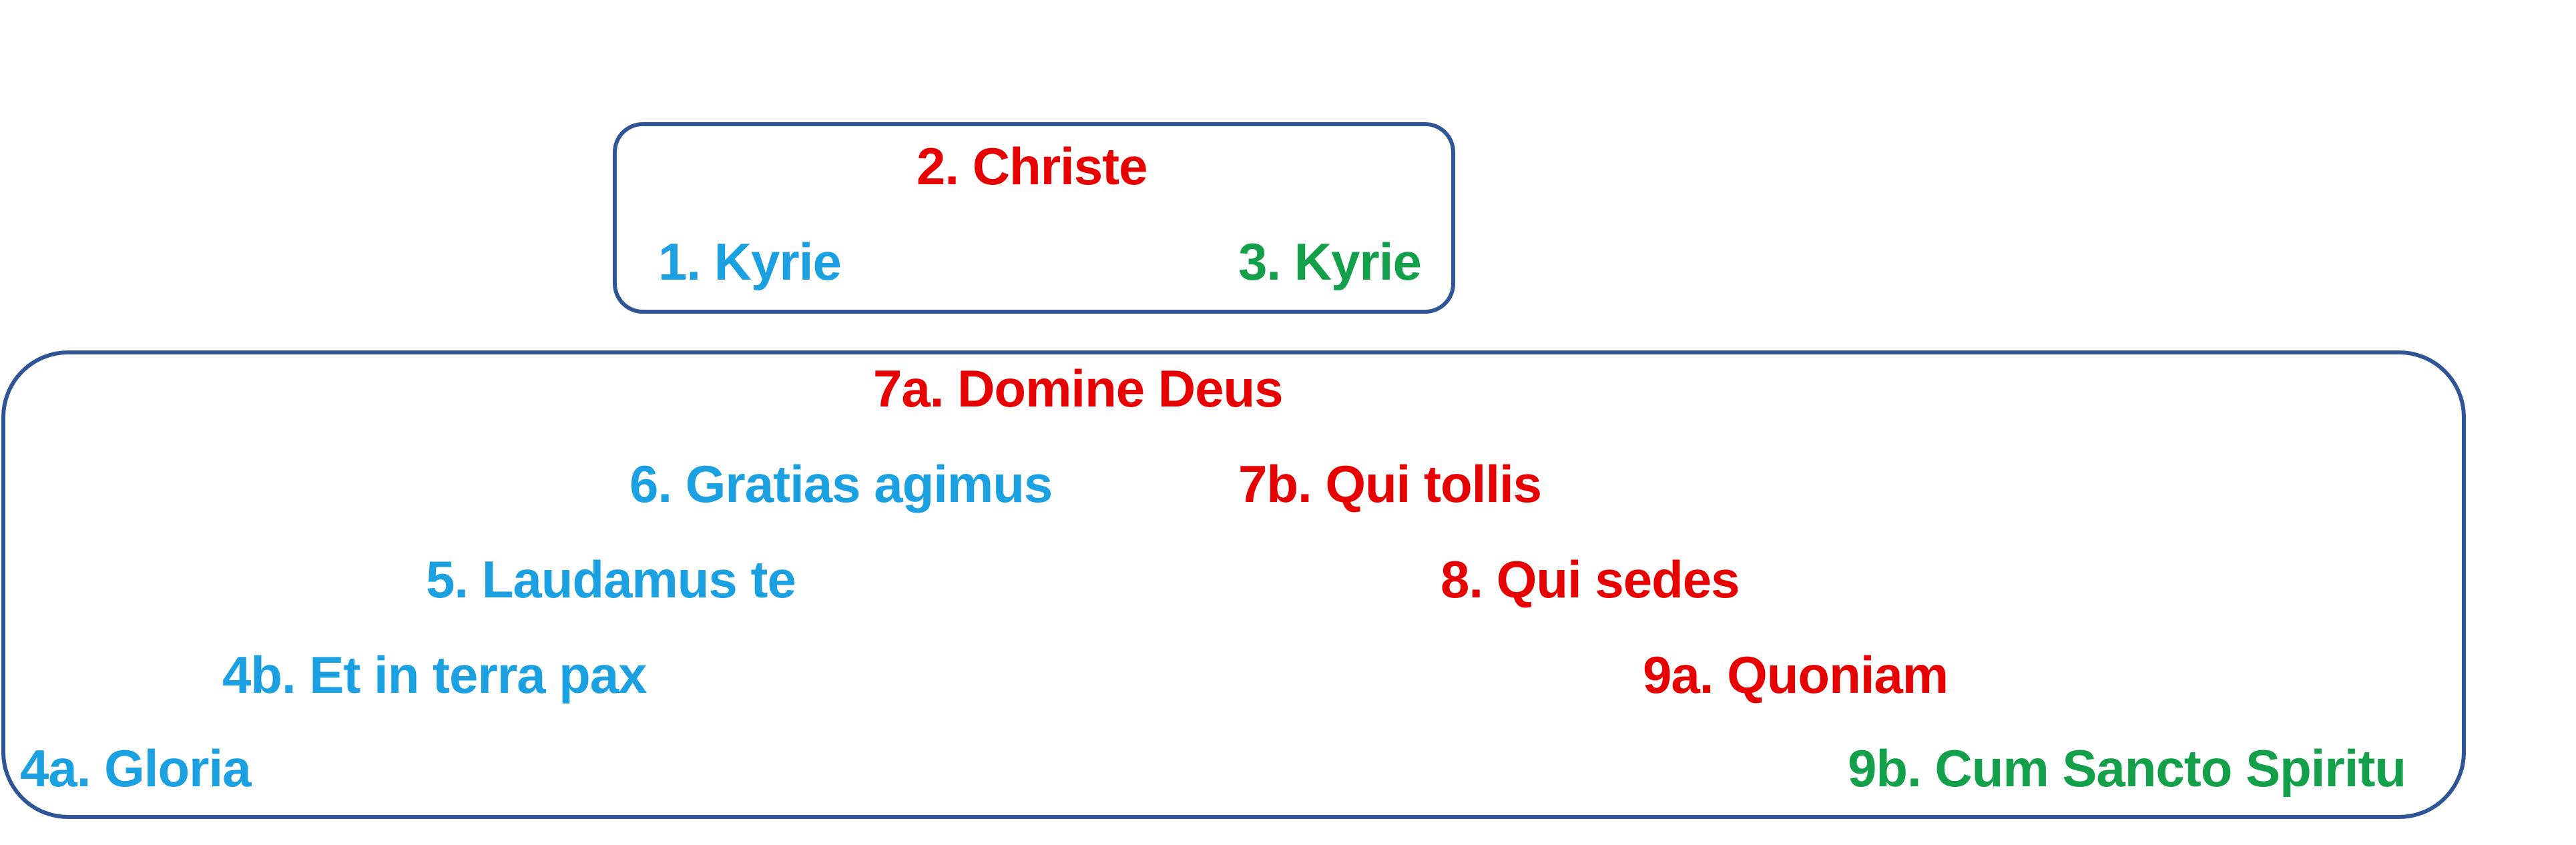 The height and width of the screenshot is (845, 2576). Describe the element at coordinates (2127, 768) in the screenshot. I see `label-cum-sancto-spiritu: 9b. Cum Sancto Spiritu` at that location.